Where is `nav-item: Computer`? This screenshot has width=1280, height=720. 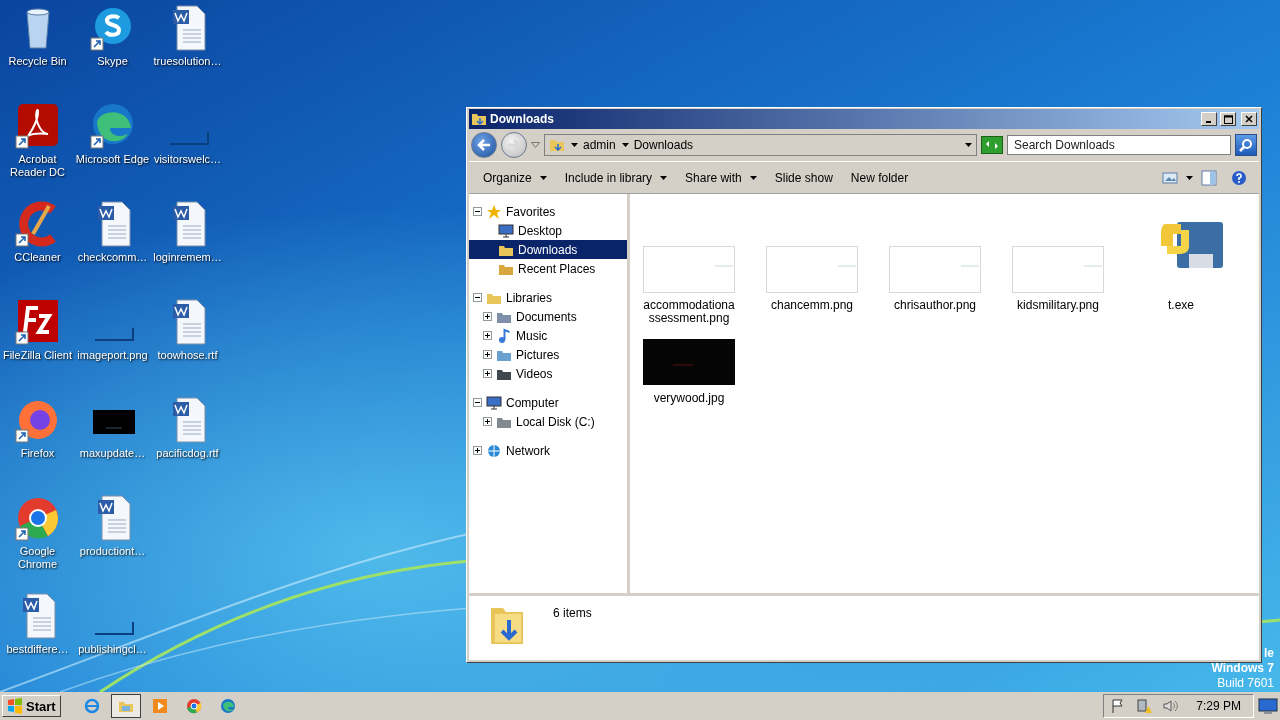
nav-item: Computer is located at coordinates (548, 402).